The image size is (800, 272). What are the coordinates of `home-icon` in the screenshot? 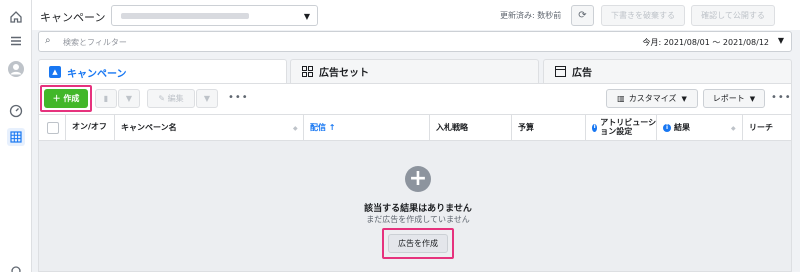 It's located at (16, 17).